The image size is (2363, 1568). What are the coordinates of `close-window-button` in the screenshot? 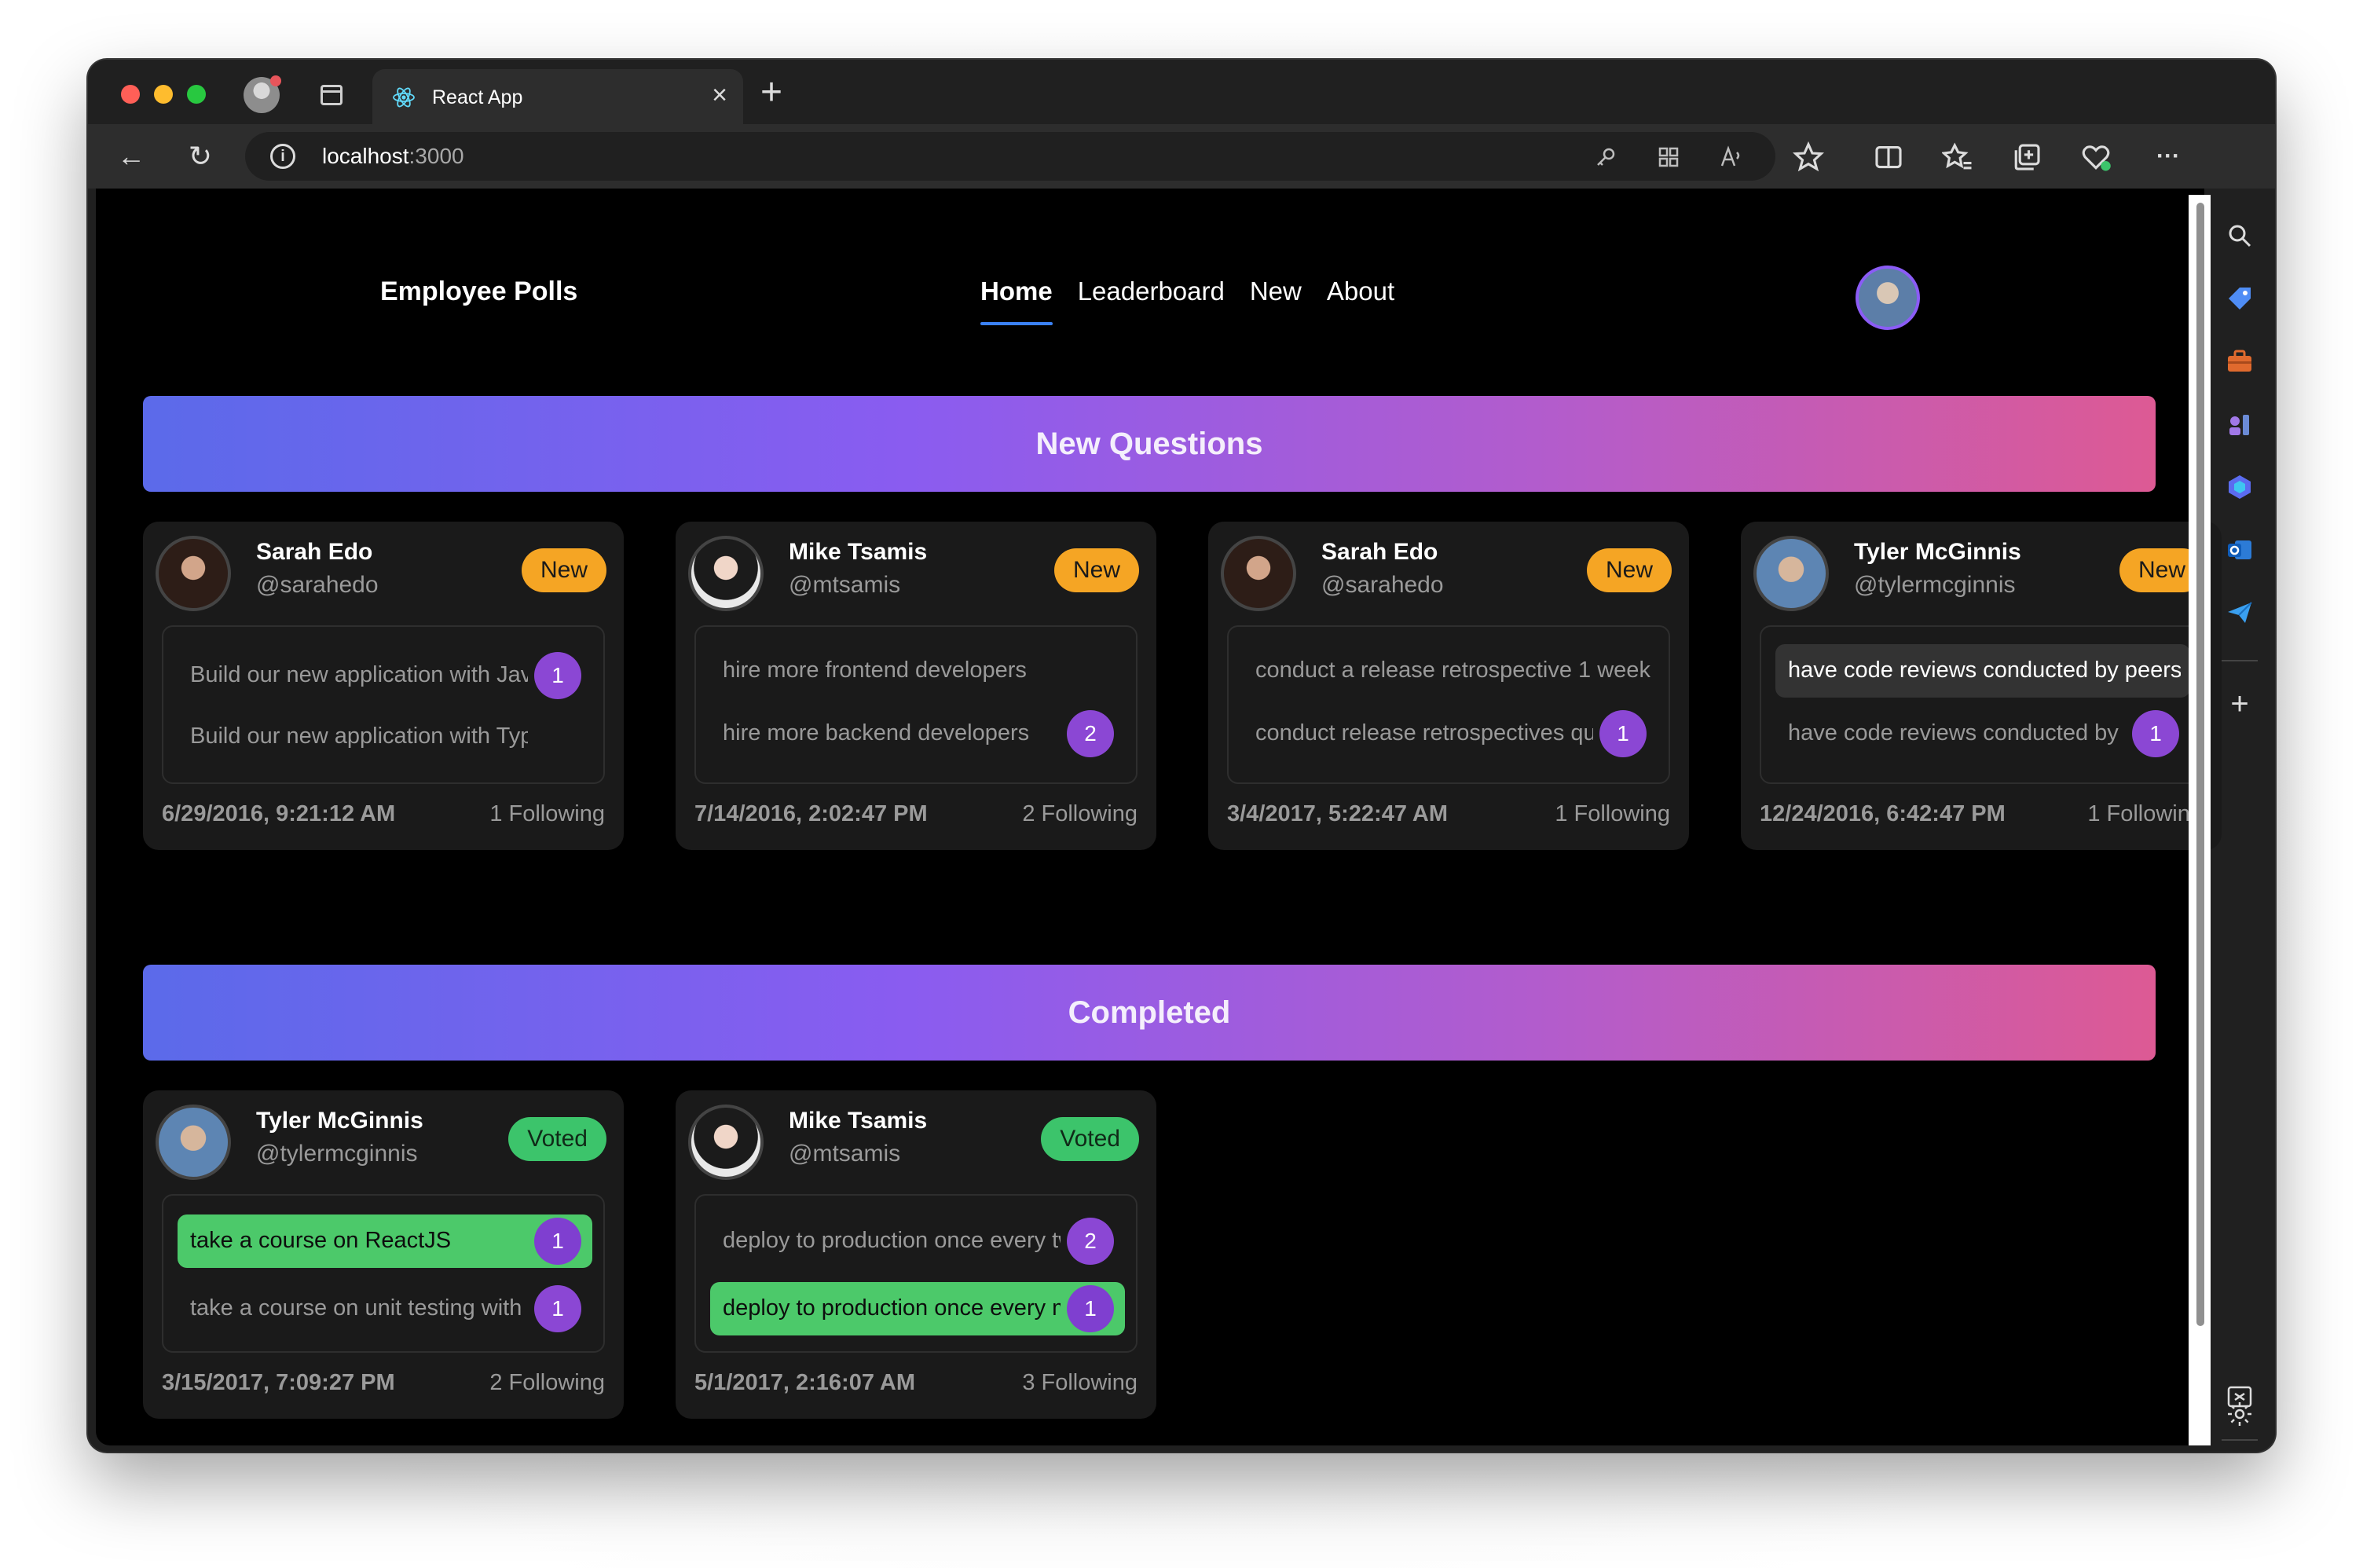 It's located at (130, 94).